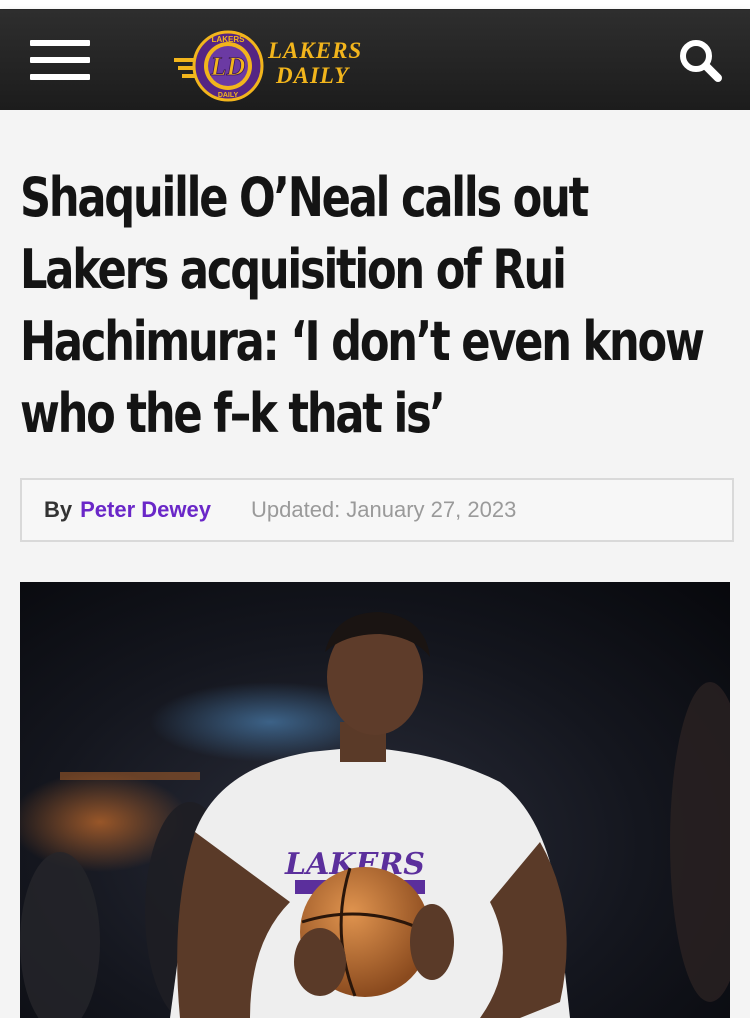 This screenshot has width=750, height=1018. Describe the element at coordinates (313, 75) in the screenshot. I see `logo-line-2: DAILY` at that location.